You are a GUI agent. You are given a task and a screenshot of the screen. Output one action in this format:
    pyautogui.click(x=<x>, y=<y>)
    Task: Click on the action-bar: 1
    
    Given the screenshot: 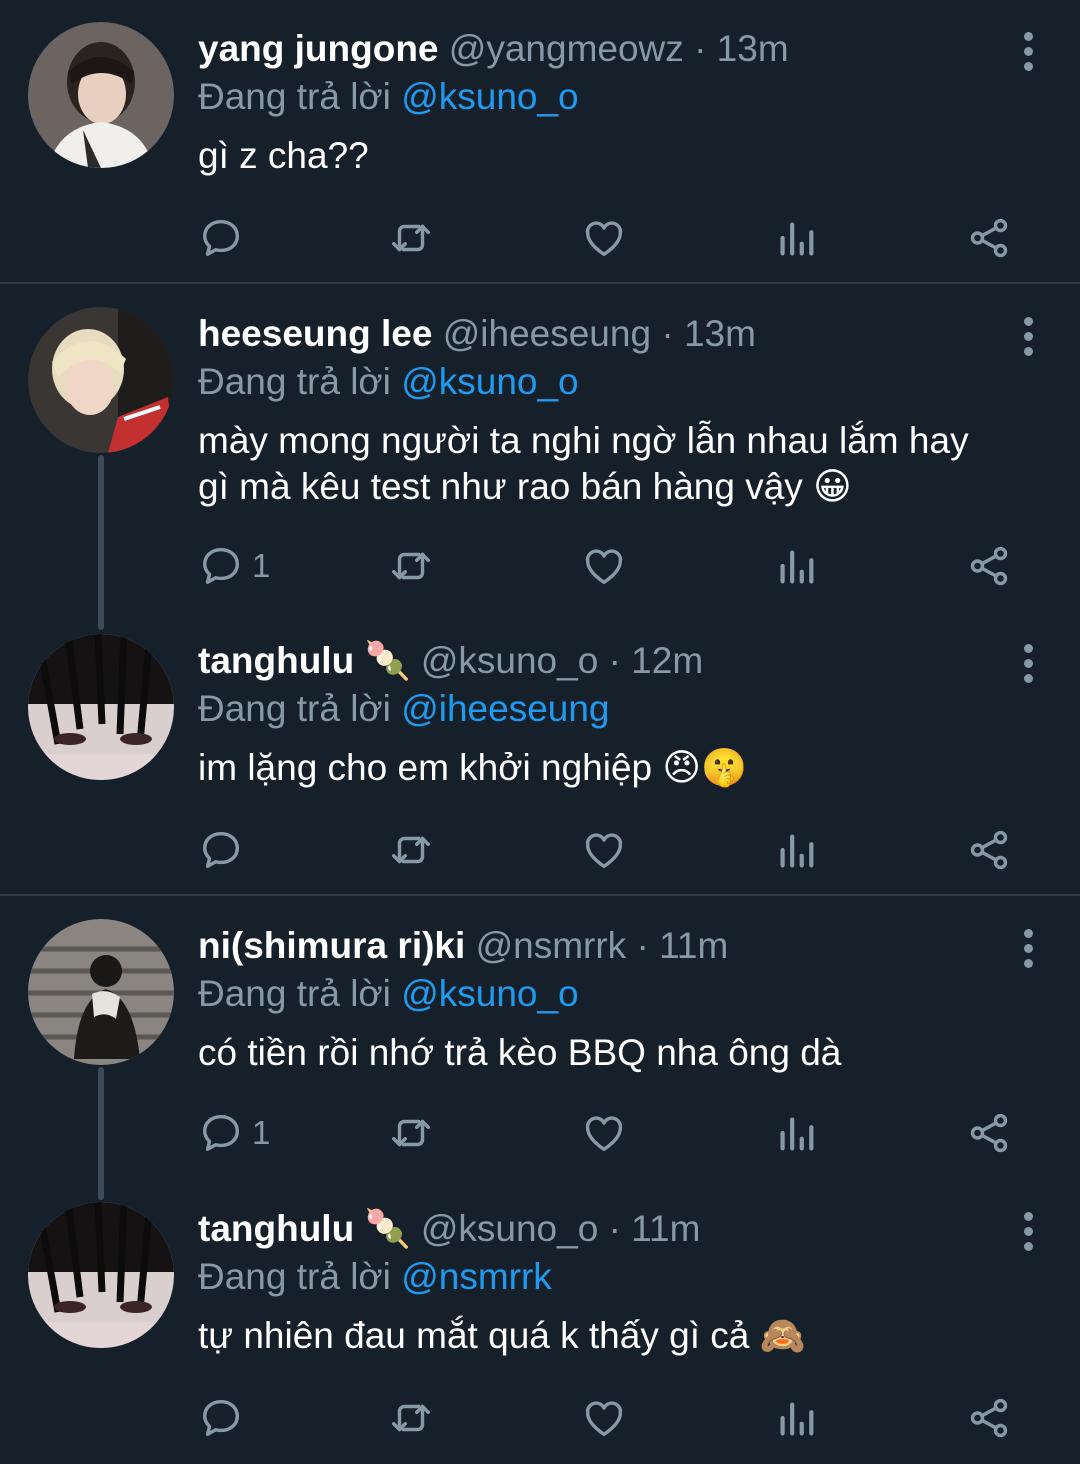 What is the action you would take?
    pyautogui.click(x=608, y=566)
    